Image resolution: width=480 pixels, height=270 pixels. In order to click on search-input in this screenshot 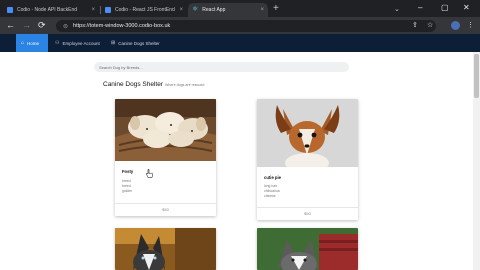, I will do `click(221, 67)`.